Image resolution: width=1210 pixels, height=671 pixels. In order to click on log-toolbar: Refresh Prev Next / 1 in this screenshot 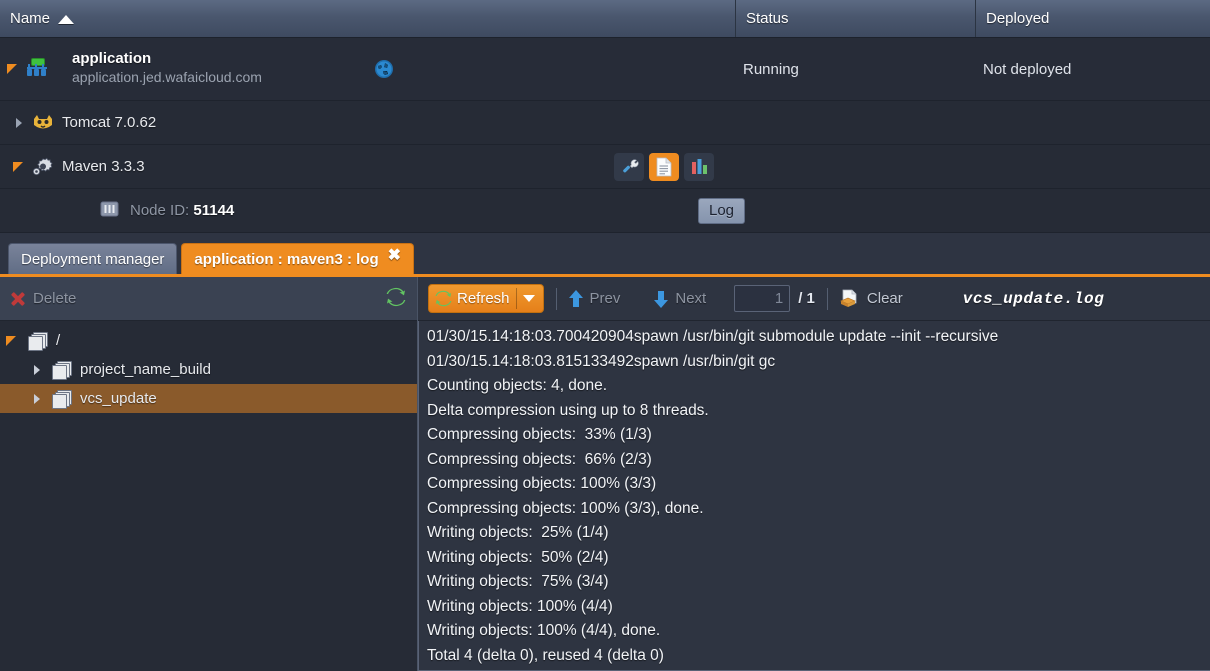, I will do `click(814, 299)`.